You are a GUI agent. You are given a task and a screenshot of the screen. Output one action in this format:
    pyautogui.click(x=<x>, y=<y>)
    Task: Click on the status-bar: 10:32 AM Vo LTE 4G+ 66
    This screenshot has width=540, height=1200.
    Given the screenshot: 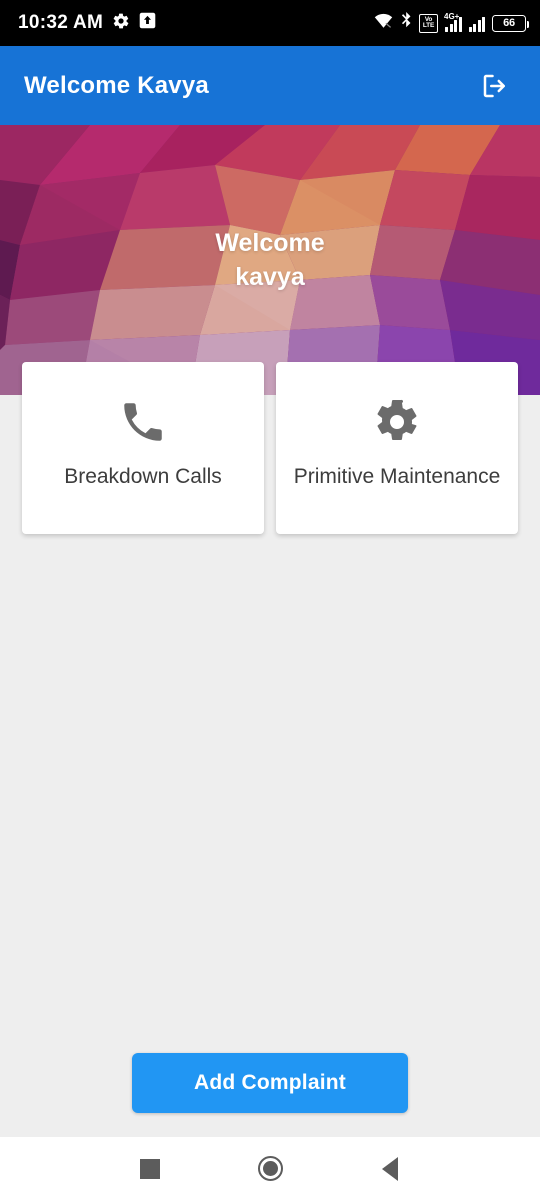 What is the action you would take?
    pyautogui.click(x=270, y=23)
    